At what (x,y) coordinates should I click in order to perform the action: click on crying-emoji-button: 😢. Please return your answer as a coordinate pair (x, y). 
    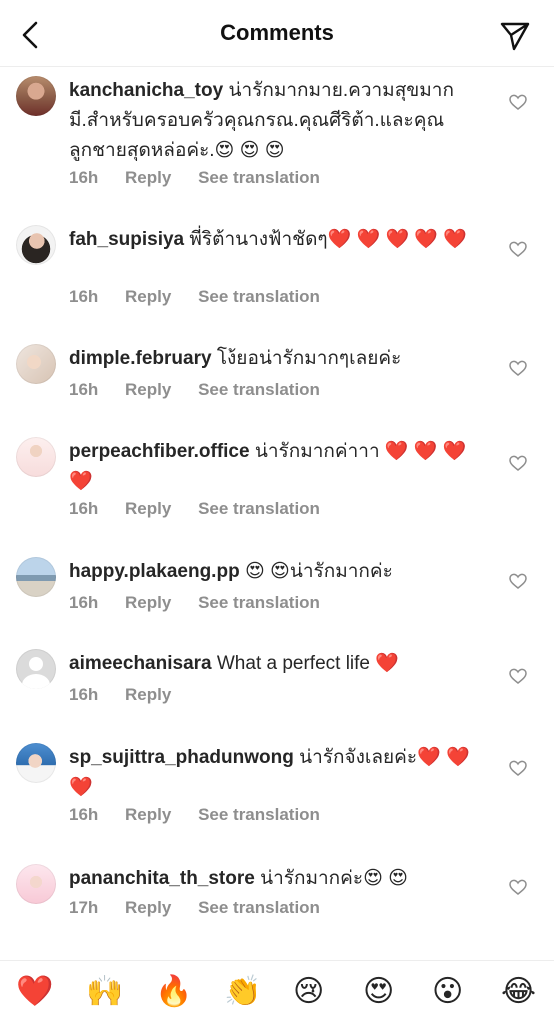
    Looking at the image, I should click on (308, 992).